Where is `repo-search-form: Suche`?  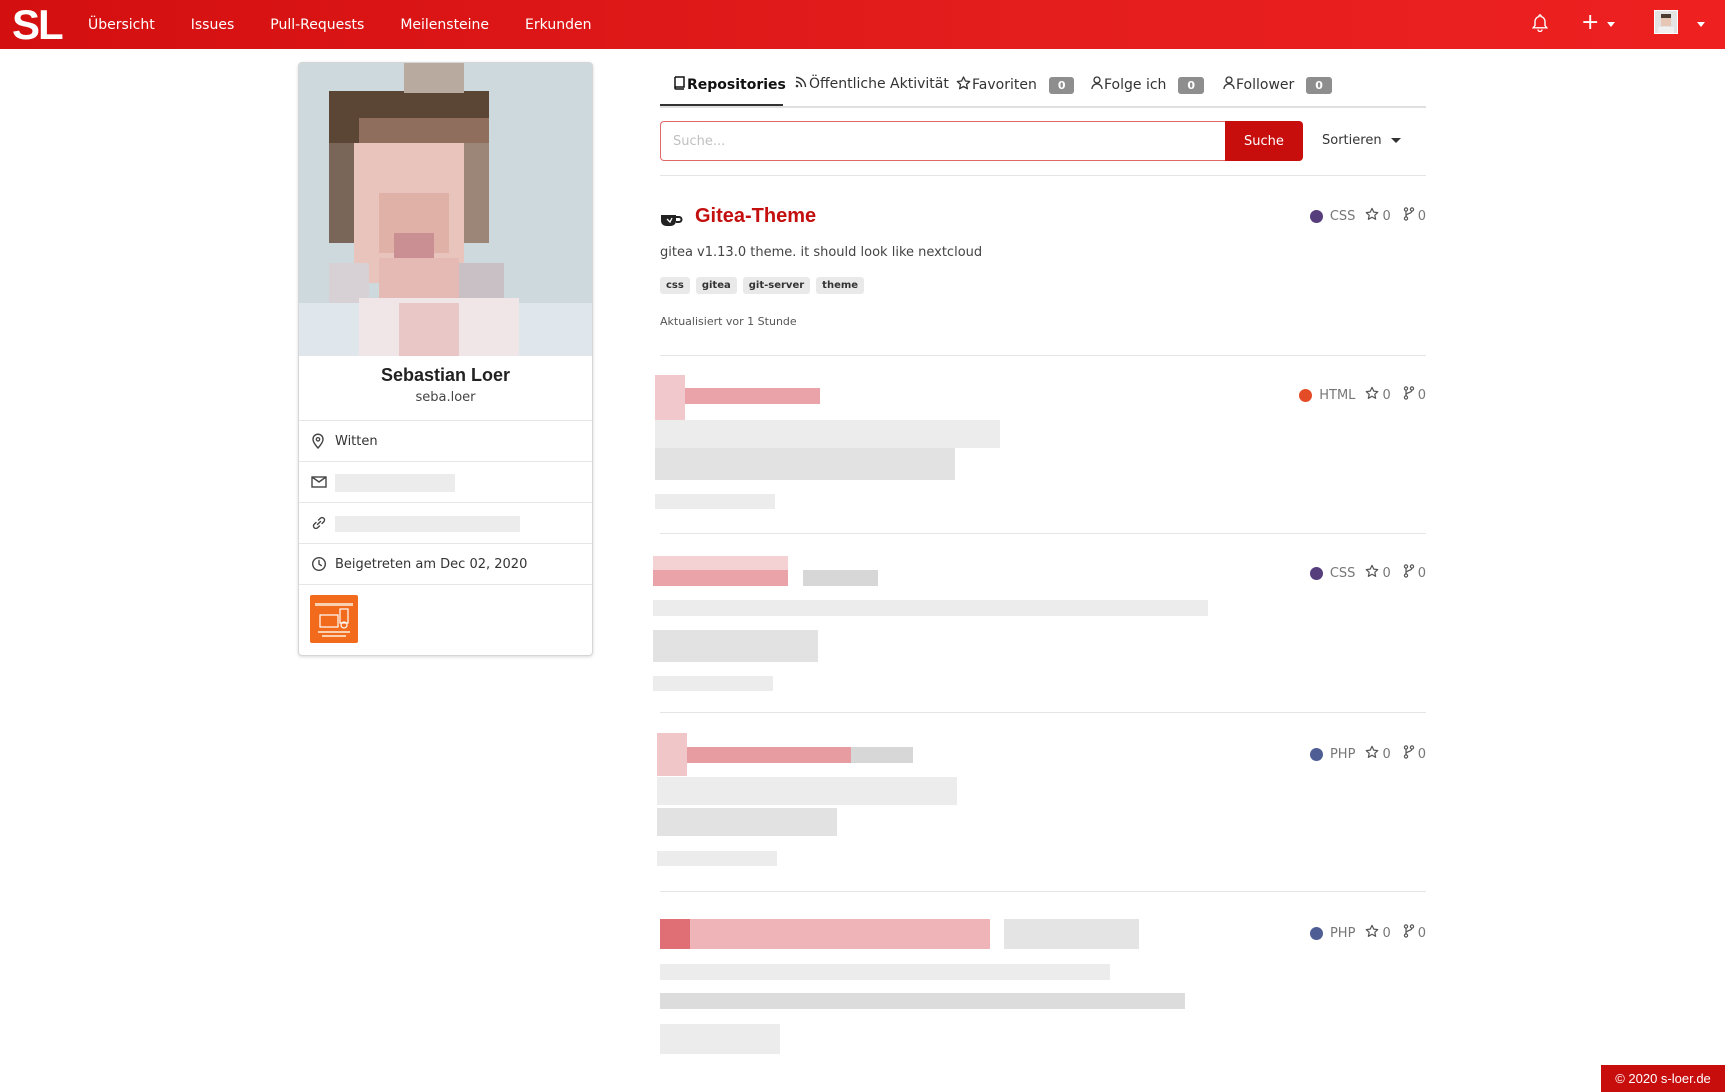 repo-search-form: Suche is located at coordinates (981, 141).